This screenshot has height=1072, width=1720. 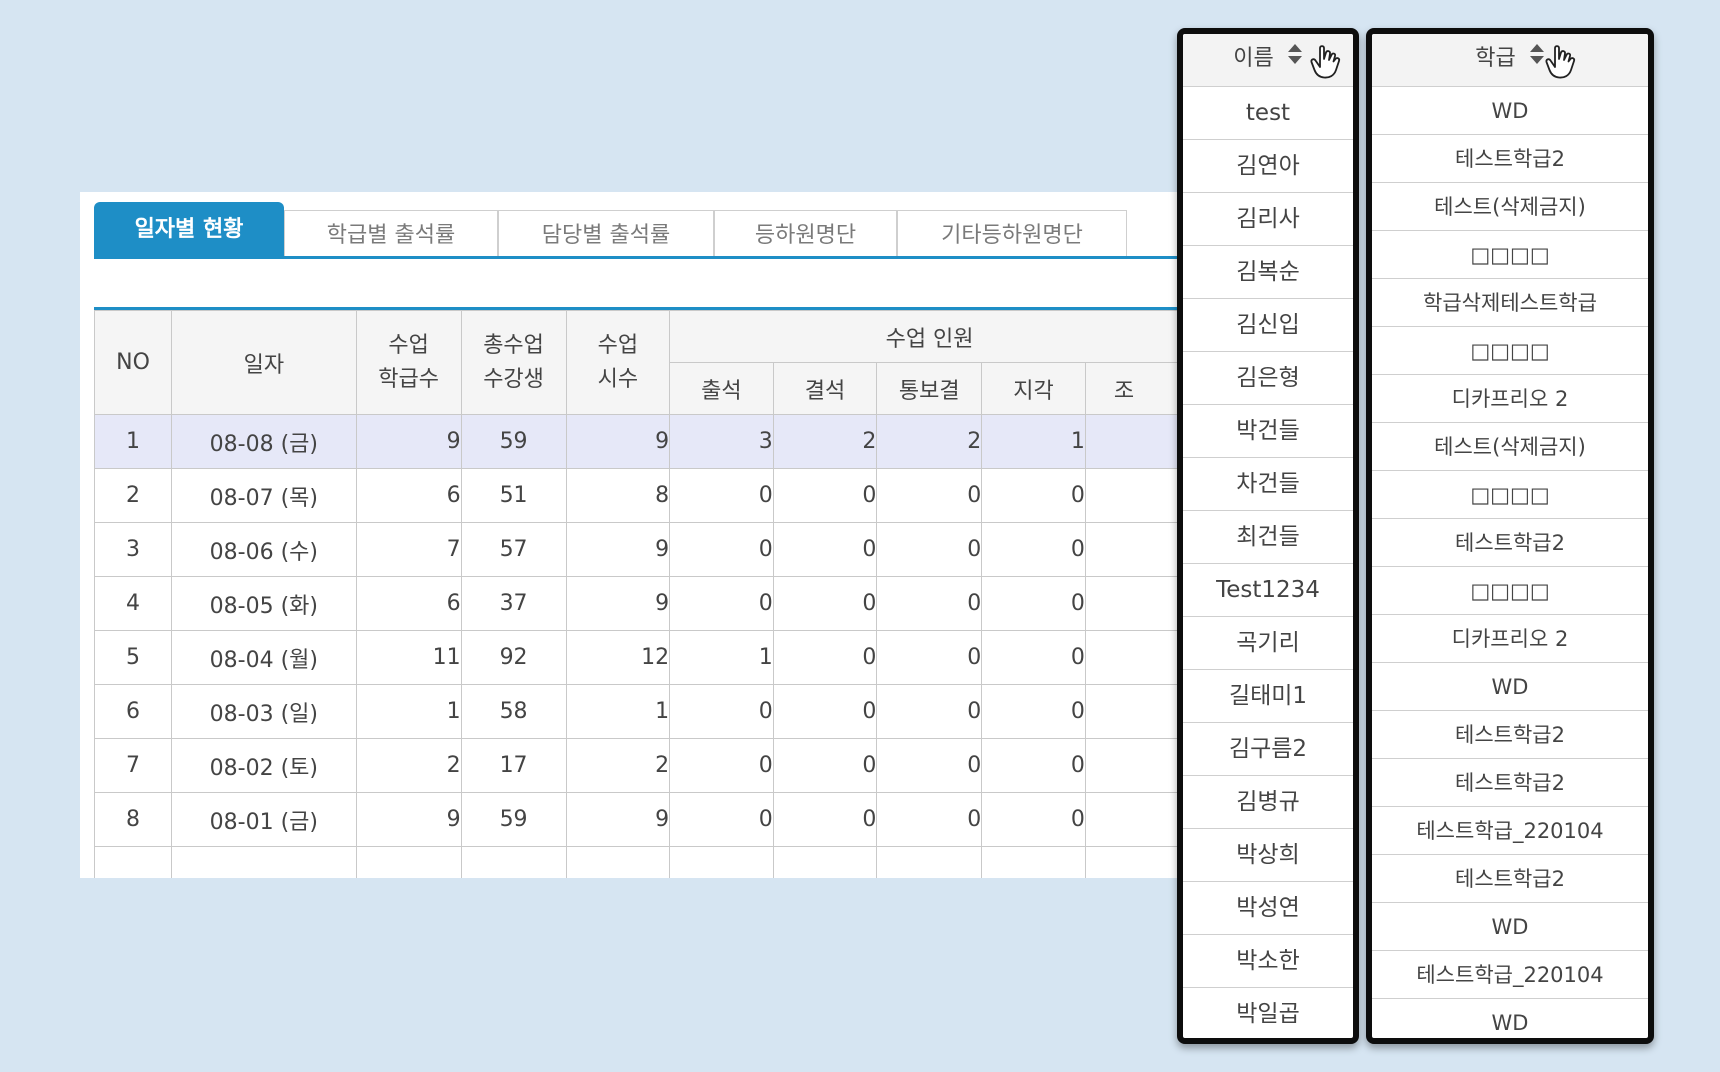 I want to click on header-attend: 출석, so click(x=721, y=388).